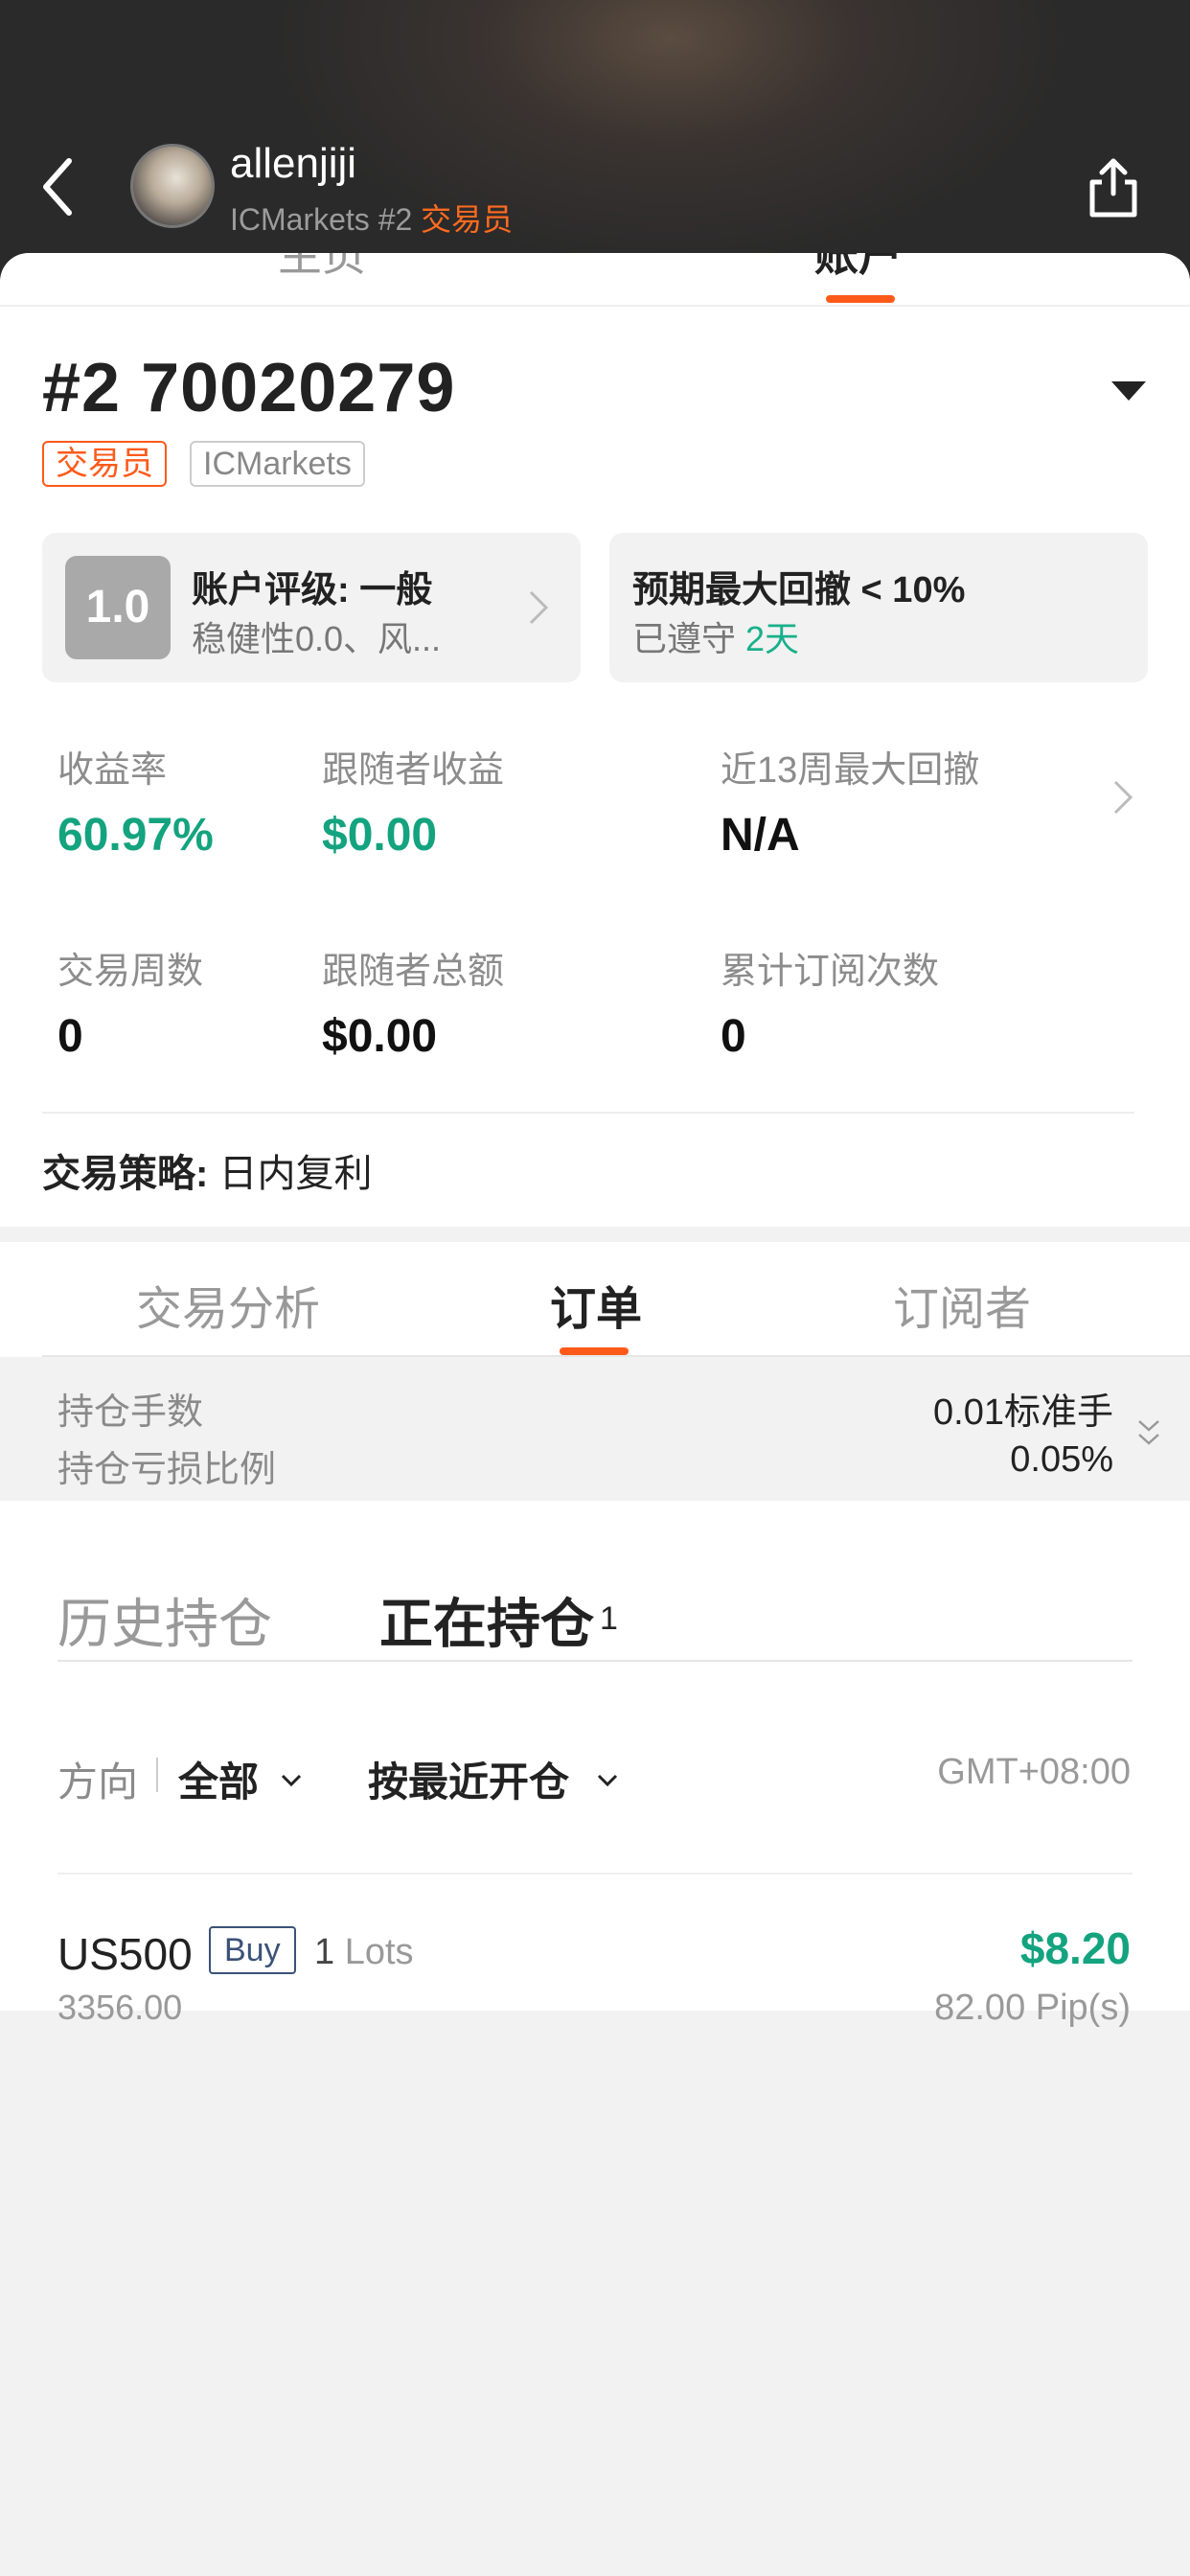  I want to click on content-tabs: 交易分析 订单 订阅者, so click(595, 1299).